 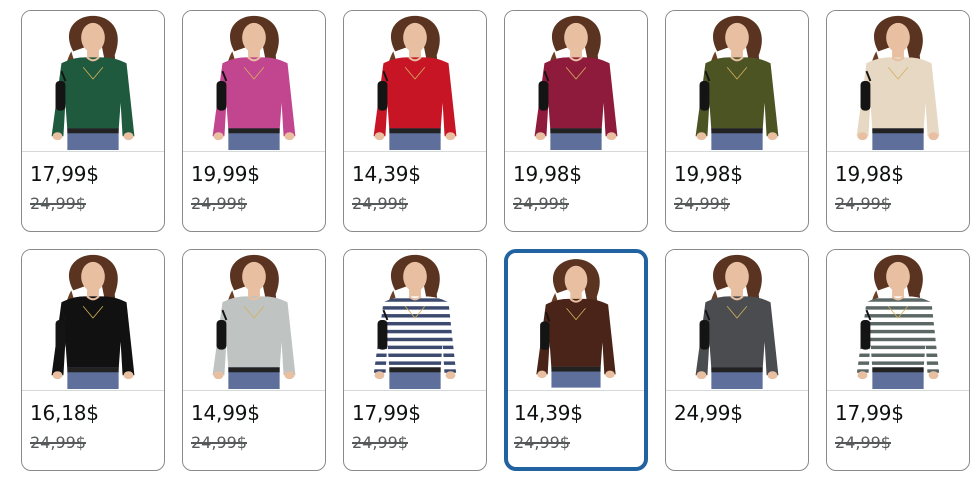 I want to click on color-swatch: 14,99$ 24,99$, so click(x=254, y=360).